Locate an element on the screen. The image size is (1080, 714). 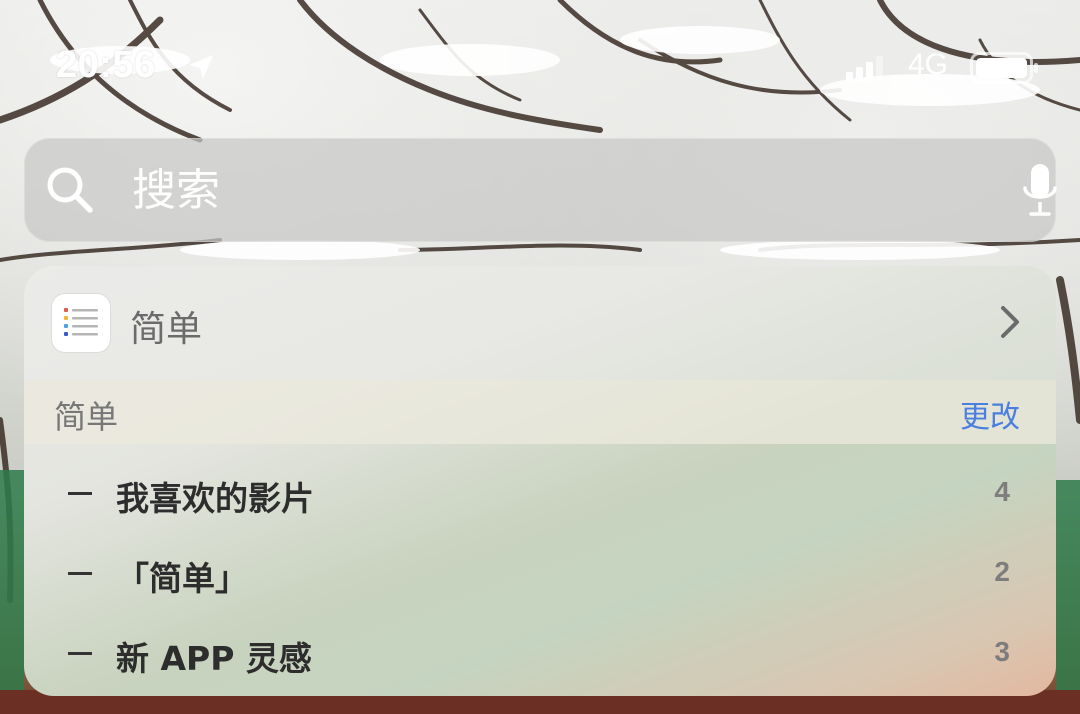
app-name: 简单 is located at coordinates (166, 329).